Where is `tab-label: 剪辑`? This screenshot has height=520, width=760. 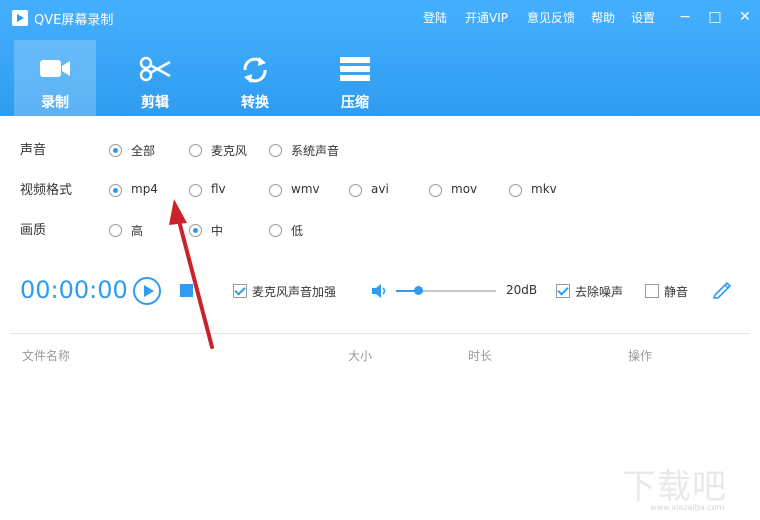
tab-label: 剪辑 is located at coordinates (155, 103).